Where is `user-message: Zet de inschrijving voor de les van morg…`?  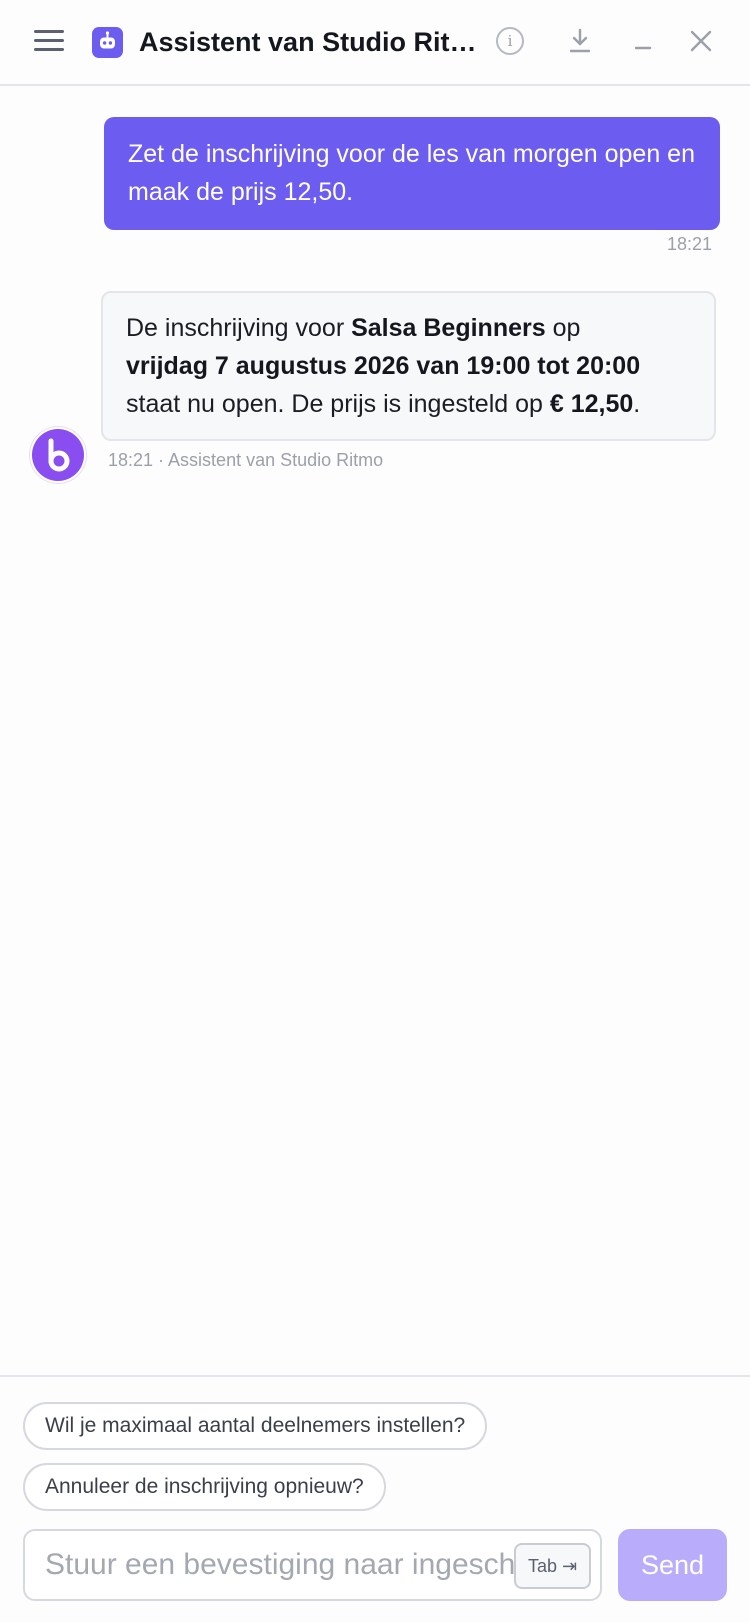 user-message: Zet de inschrijving voor de les van morg… is located at coordinates (412, 173).